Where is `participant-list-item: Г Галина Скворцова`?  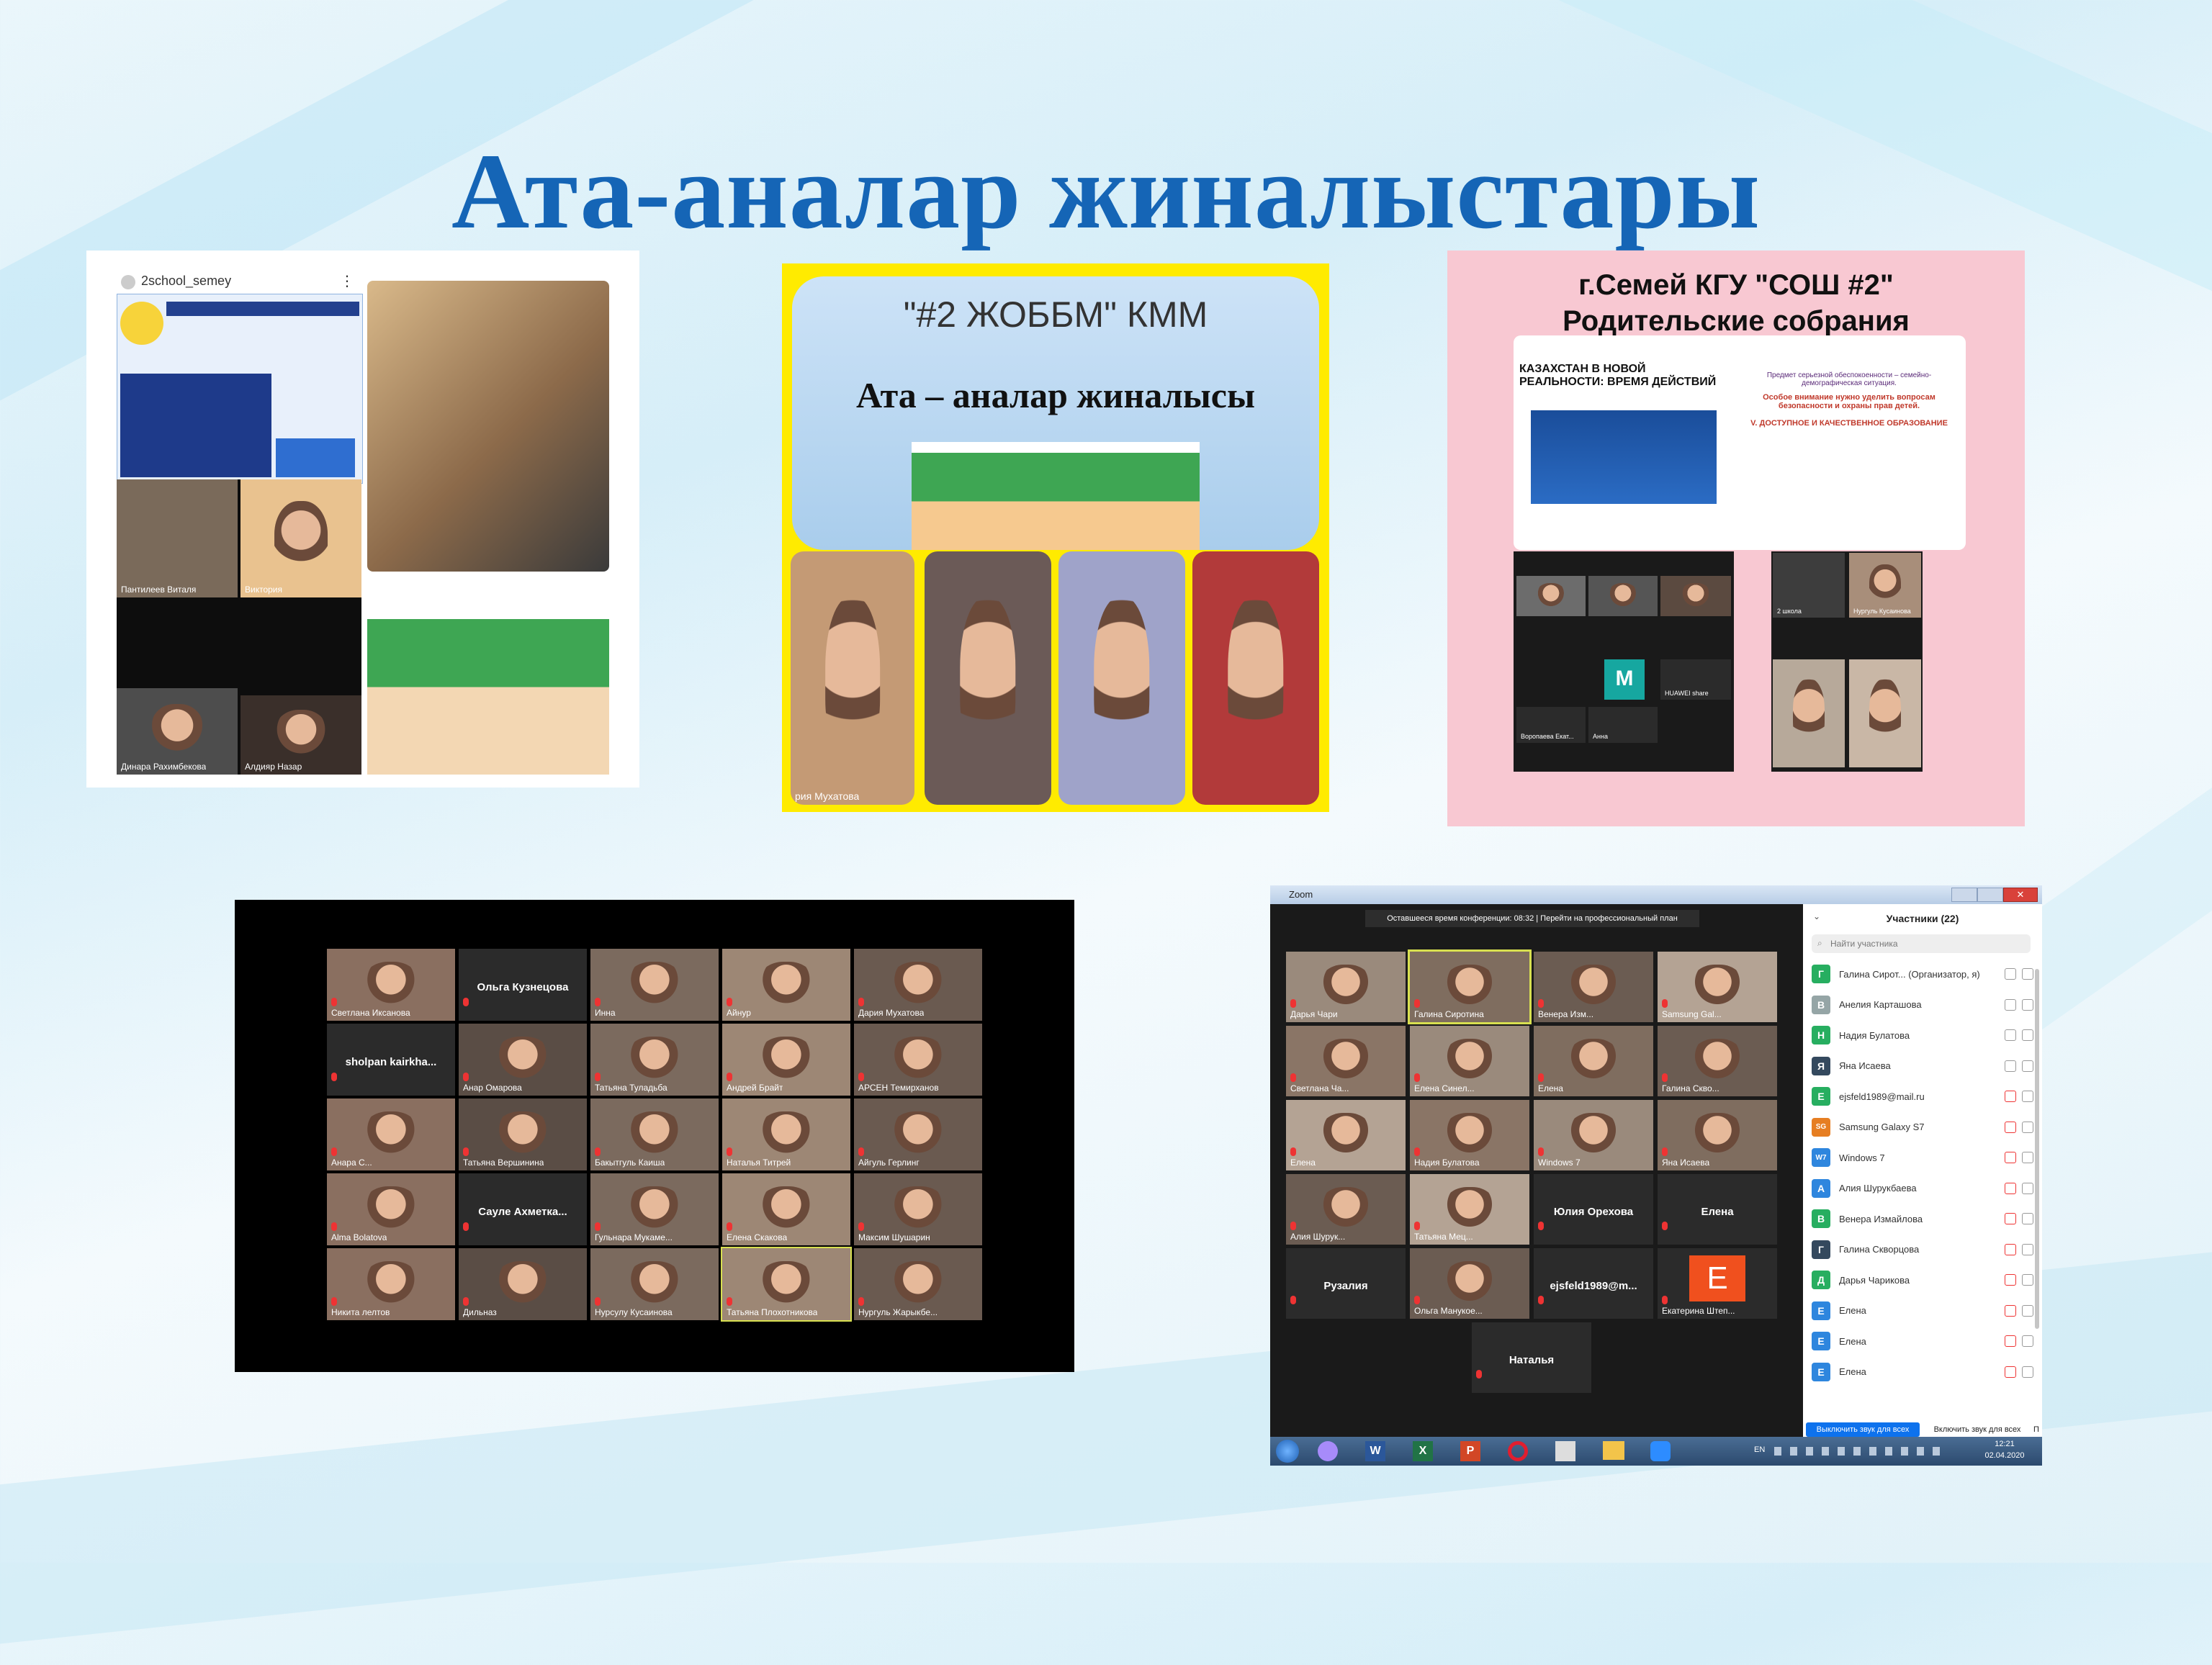
participant-list-item: Г Галина Скворцова is located at coordinates (1923, 1249).